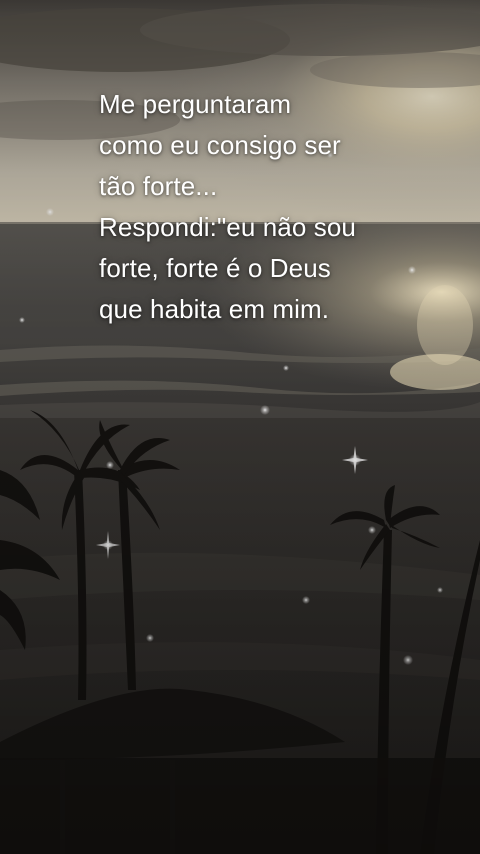 This screenshot has width=480, height=854. Describe the element at coordinates (214, 309) in the screenshot. I see `quote-line: que habita em mim.` at that location.